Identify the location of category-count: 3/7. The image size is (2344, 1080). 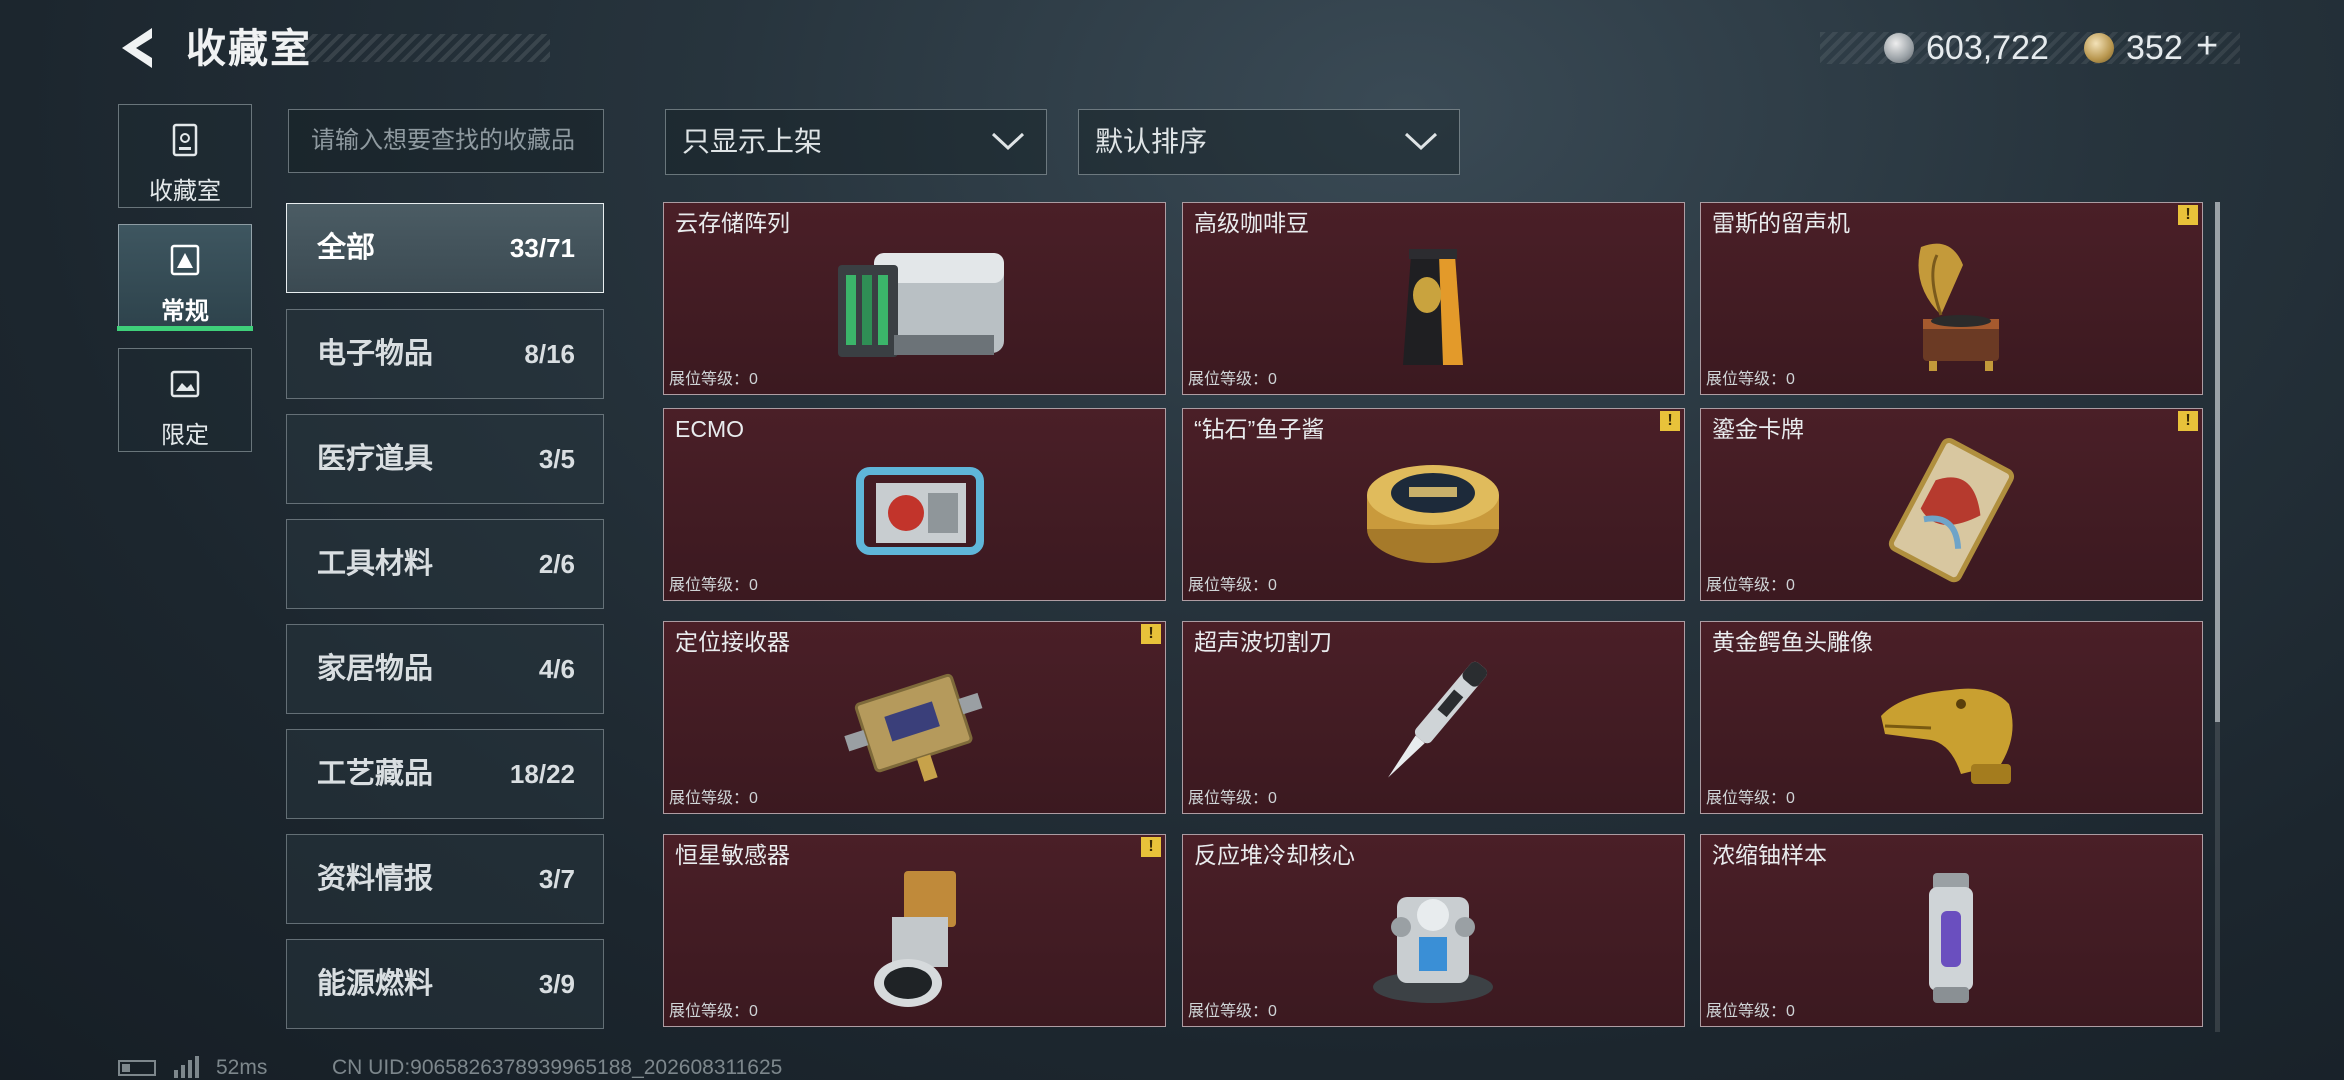
(556, 879).